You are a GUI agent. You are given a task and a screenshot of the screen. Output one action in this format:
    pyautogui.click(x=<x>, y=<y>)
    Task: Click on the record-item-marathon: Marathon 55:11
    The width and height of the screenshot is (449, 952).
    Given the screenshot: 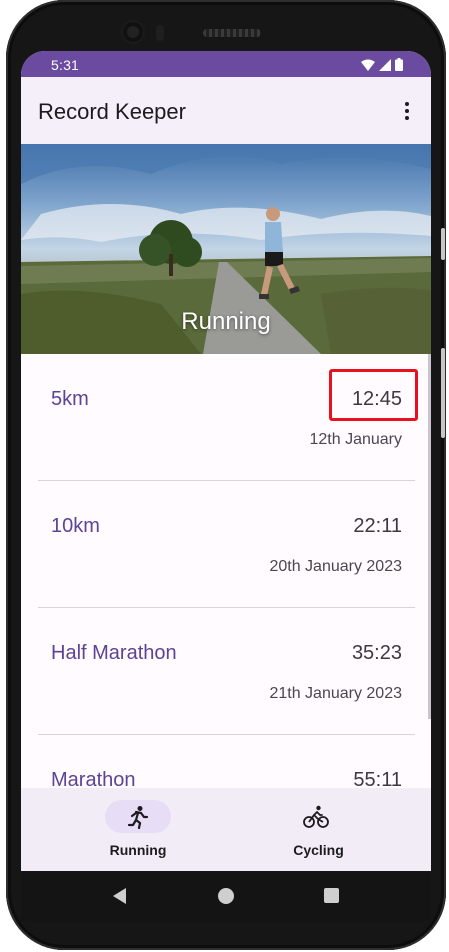 What is the action you would take?
    pyautogui.click(x=226, y=761)
    